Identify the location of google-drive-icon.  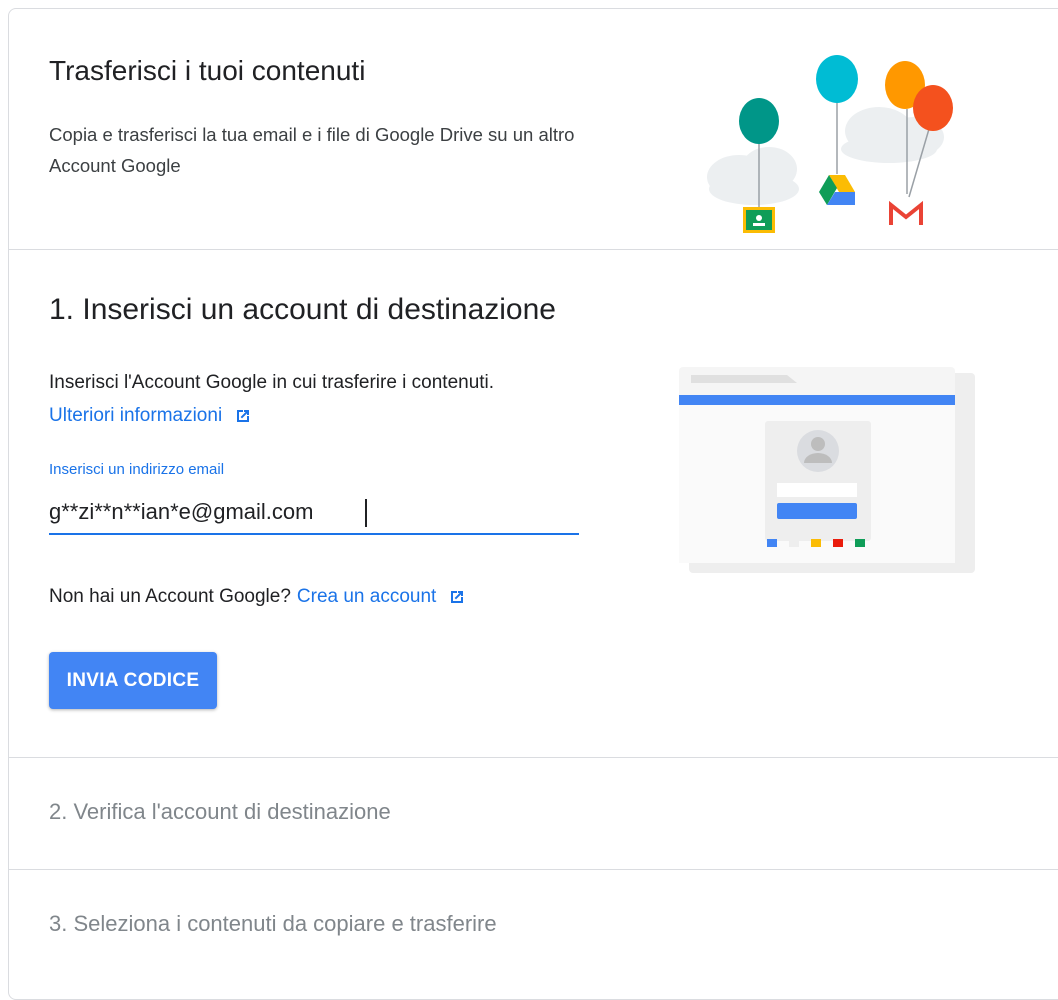
(837, 190).